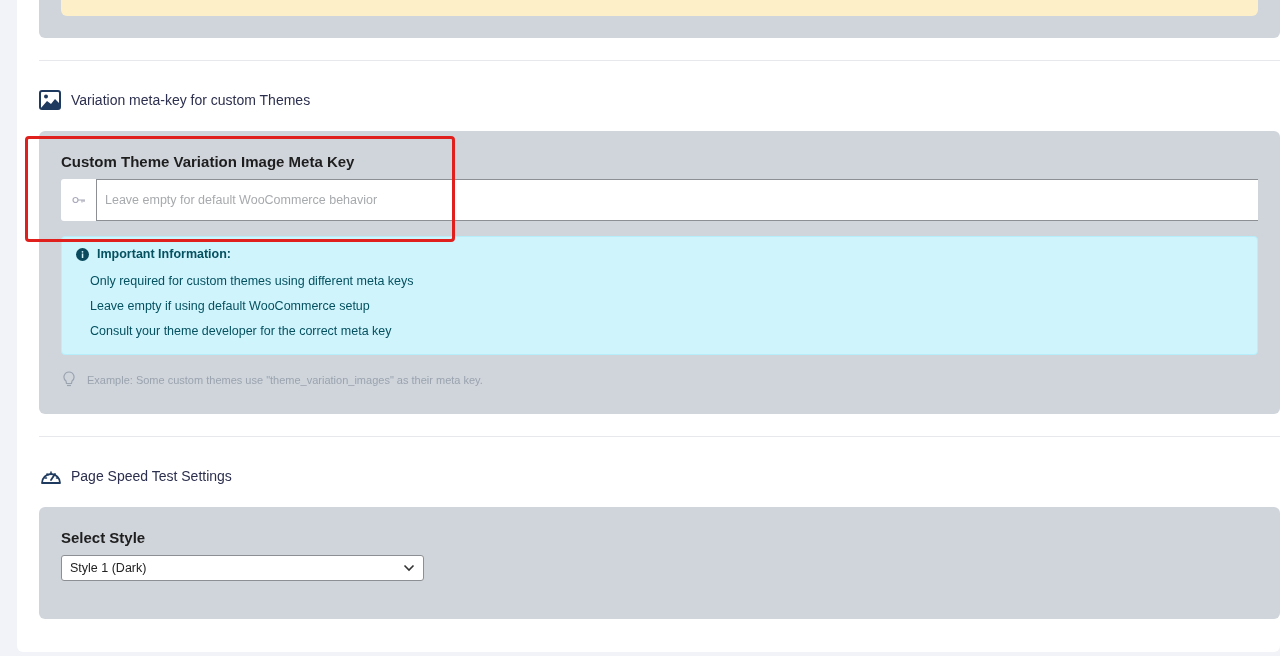 Image resolution: width=1280 pixels, height=656 pixels. Describe the element at coordinates (230, 306) in the screenshot. I see `info-text: Leave empty if using default WooCommerce setup` at that location.